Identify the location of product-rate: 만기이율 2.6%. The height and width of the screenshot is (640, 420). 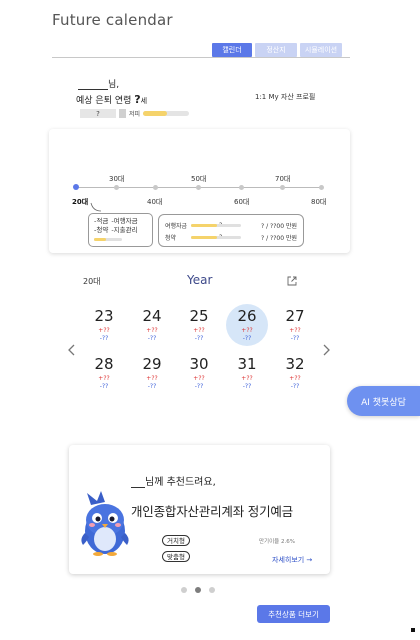
(277, 542).